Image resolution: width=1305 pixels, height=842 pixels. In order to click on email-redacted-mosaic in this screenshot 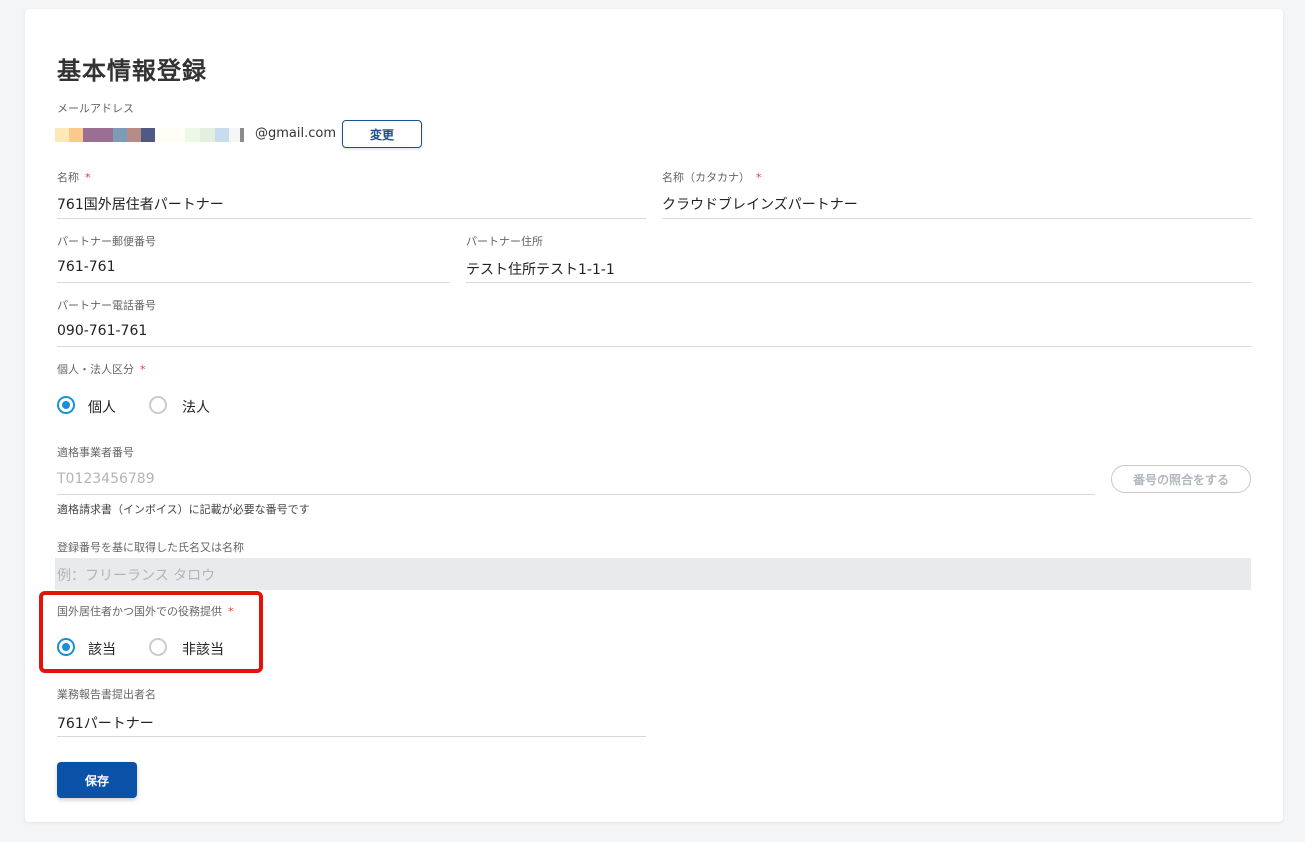, I will do `click(149, 135)`.